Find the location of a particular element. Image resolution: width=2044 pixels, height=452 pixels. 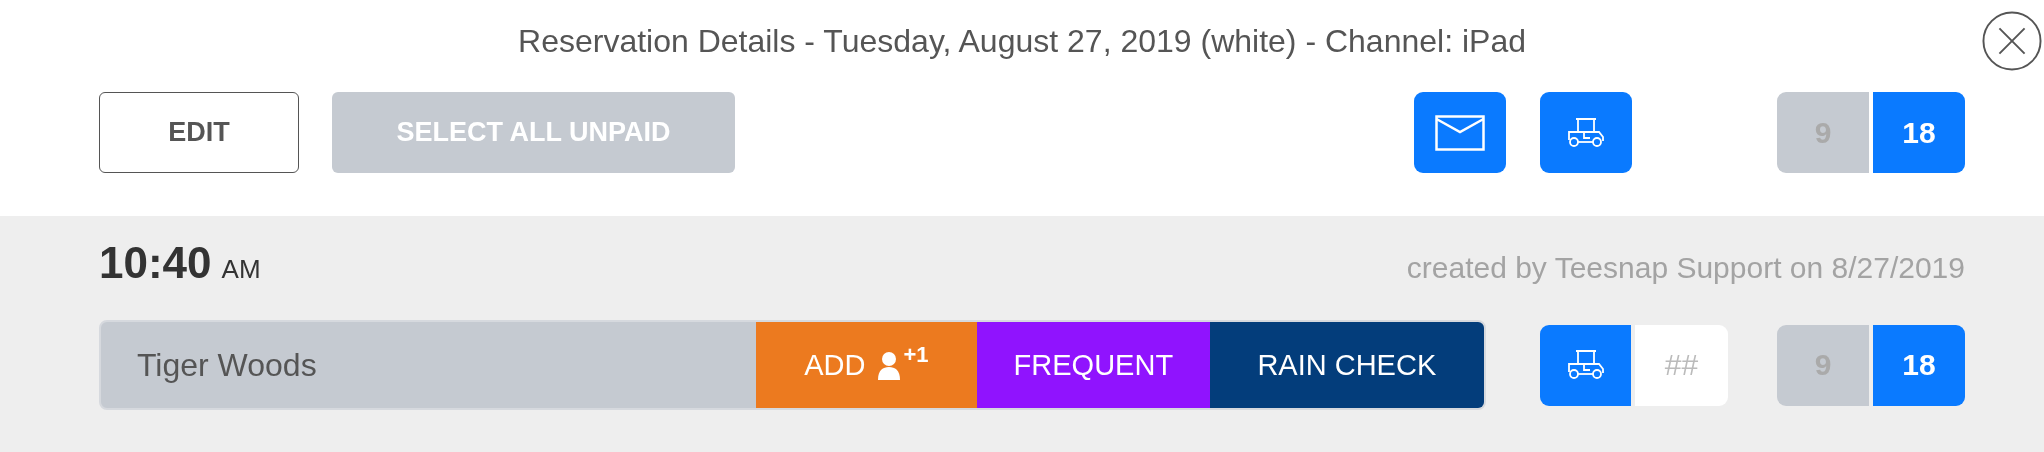

tag-button: FREQUENT is located at coordinates (1093, 365).